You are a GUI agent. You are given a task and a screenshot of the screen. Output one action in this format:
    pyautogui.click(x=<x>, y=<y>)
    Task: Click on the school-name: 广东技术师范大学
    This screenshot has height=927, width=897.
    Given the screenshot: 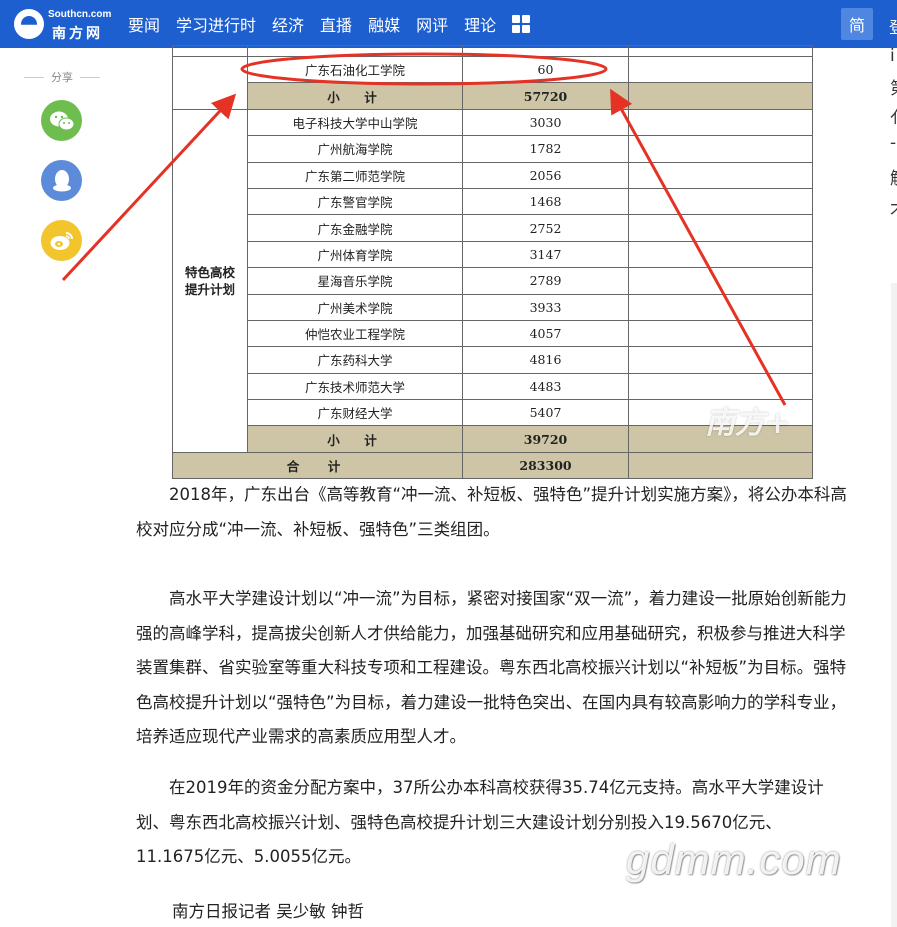 What is the action you would take?
    pyautogui.click(x=355, y=386)
    